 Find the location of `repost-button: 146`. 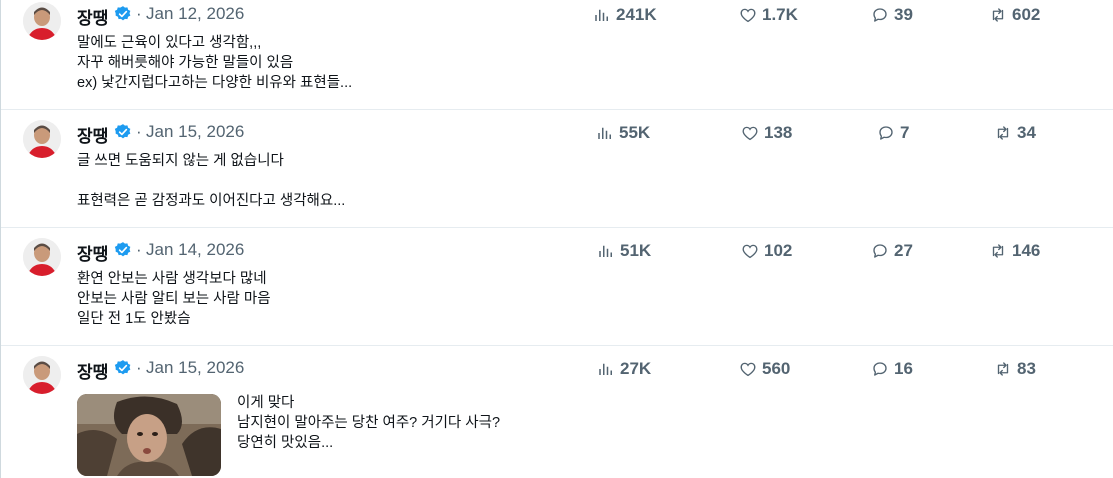

repost-button: 146 is located at coordinates (1014, 251).